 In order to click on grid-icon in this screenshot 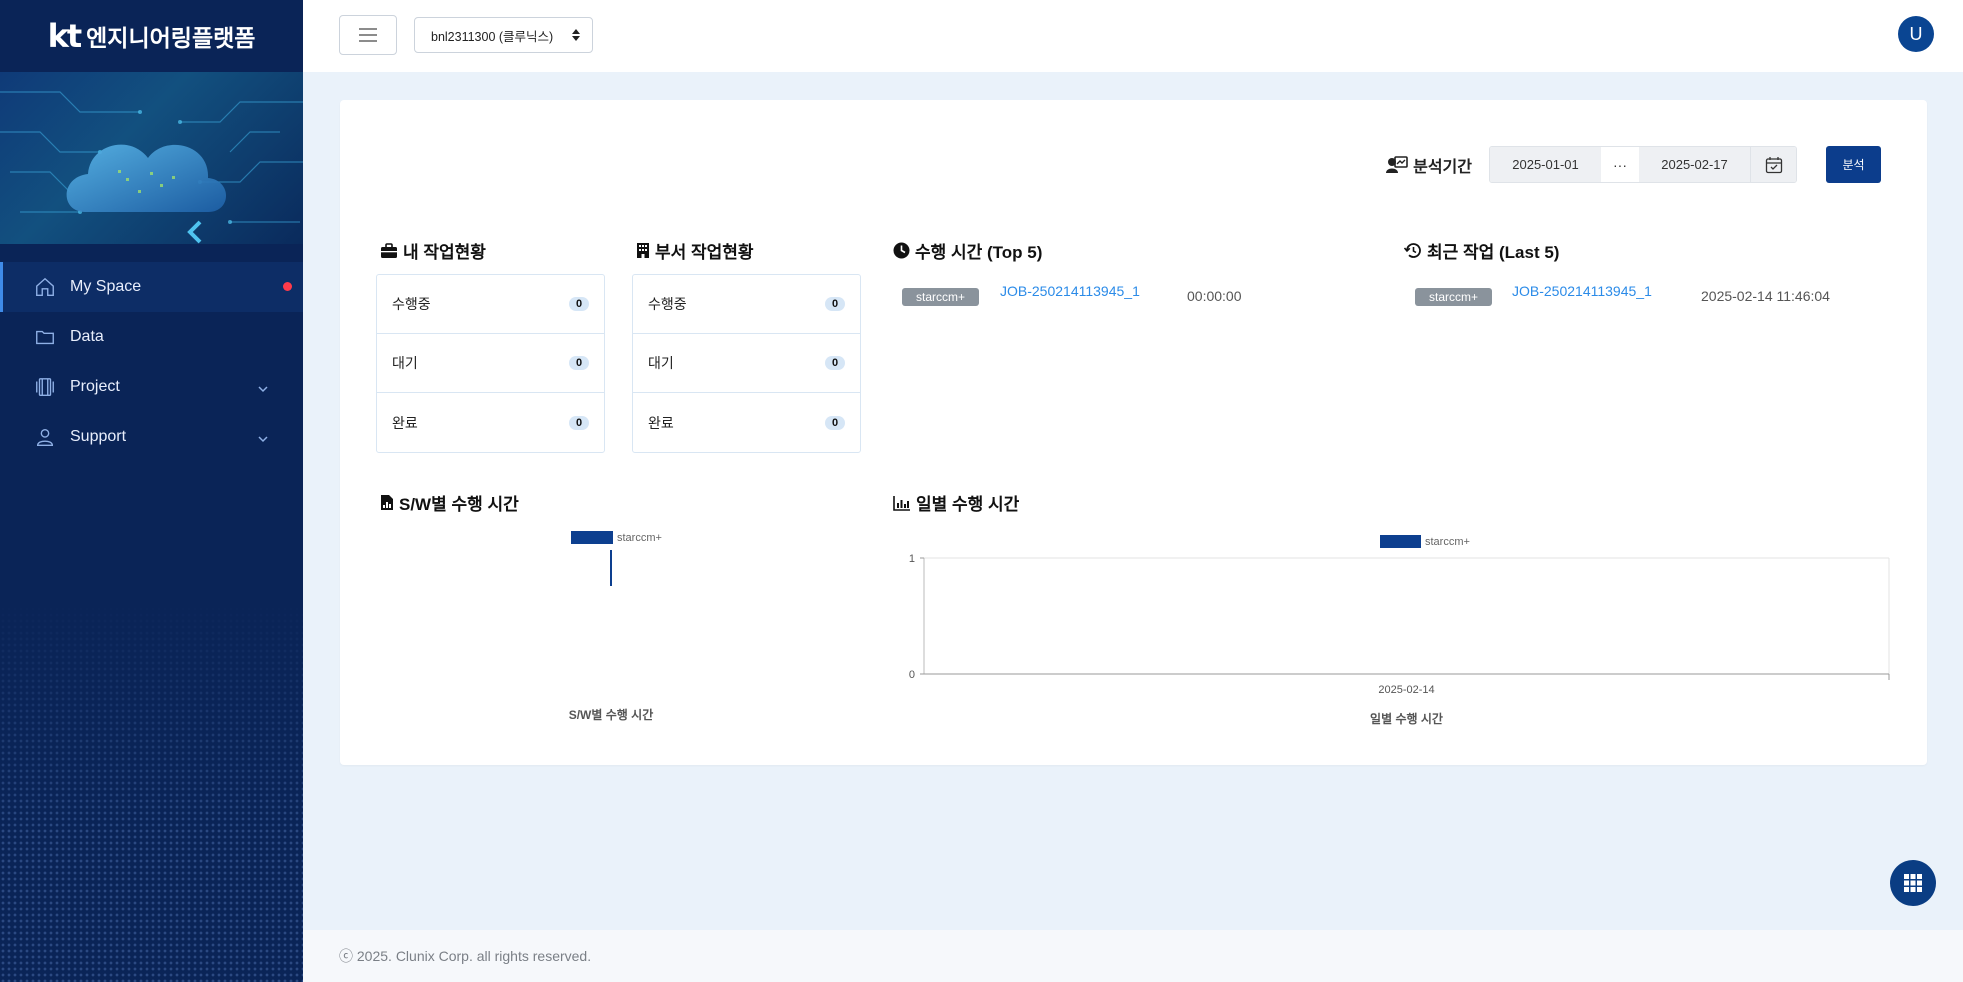, I will do `click(1913, 883)`.